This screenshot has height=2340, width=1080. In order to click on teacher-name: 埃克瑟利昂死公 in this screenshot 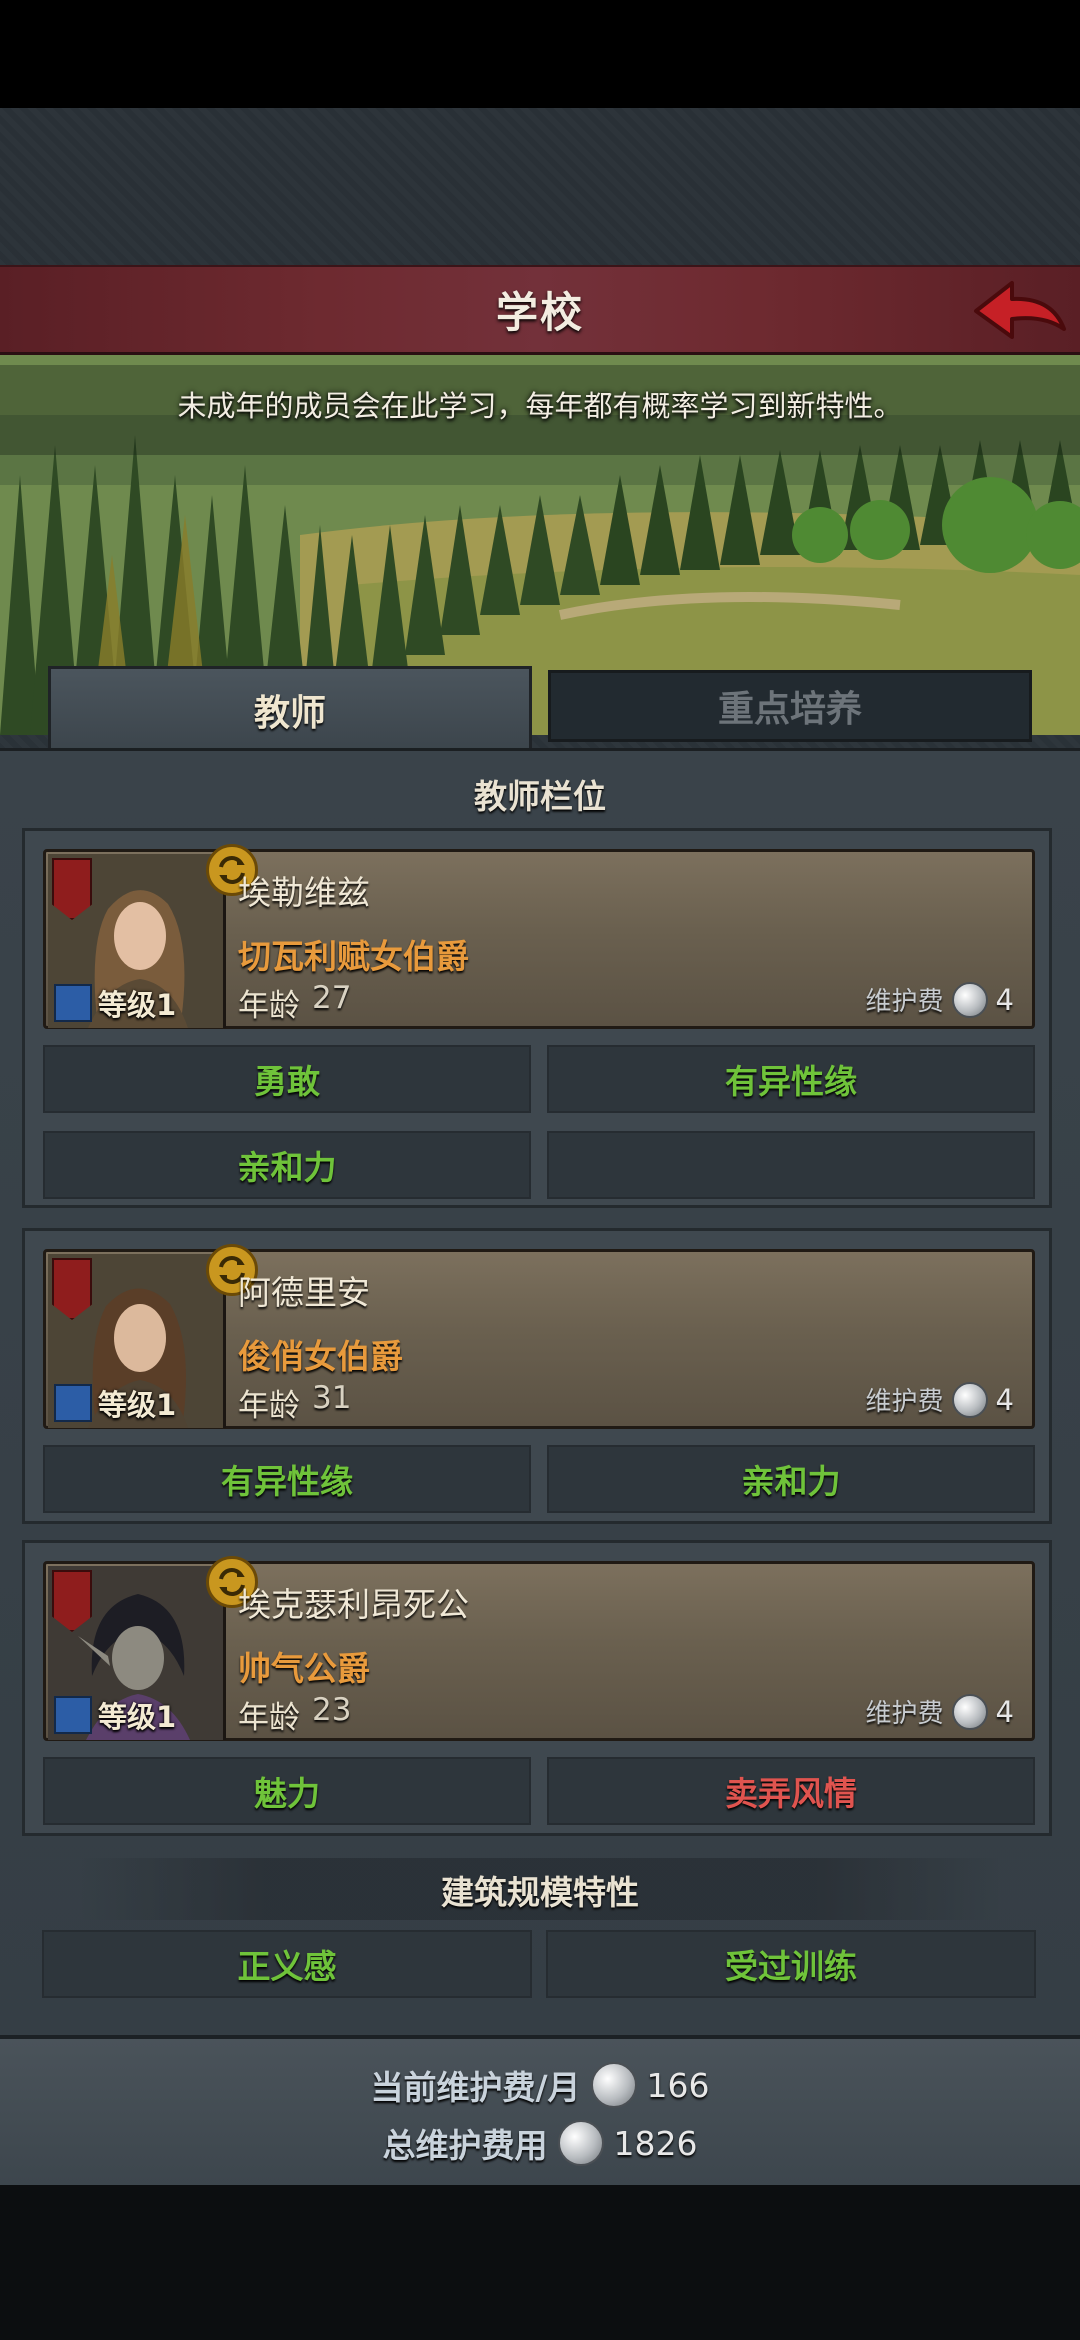, I will do `click(353, 1604)`.